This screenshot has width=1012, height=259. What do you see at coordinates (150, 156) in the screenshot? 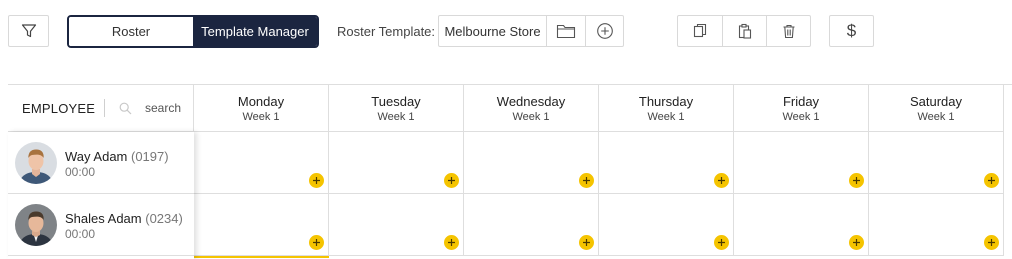
I see `employee-code: (0197)` at bounding box center [150, 156].